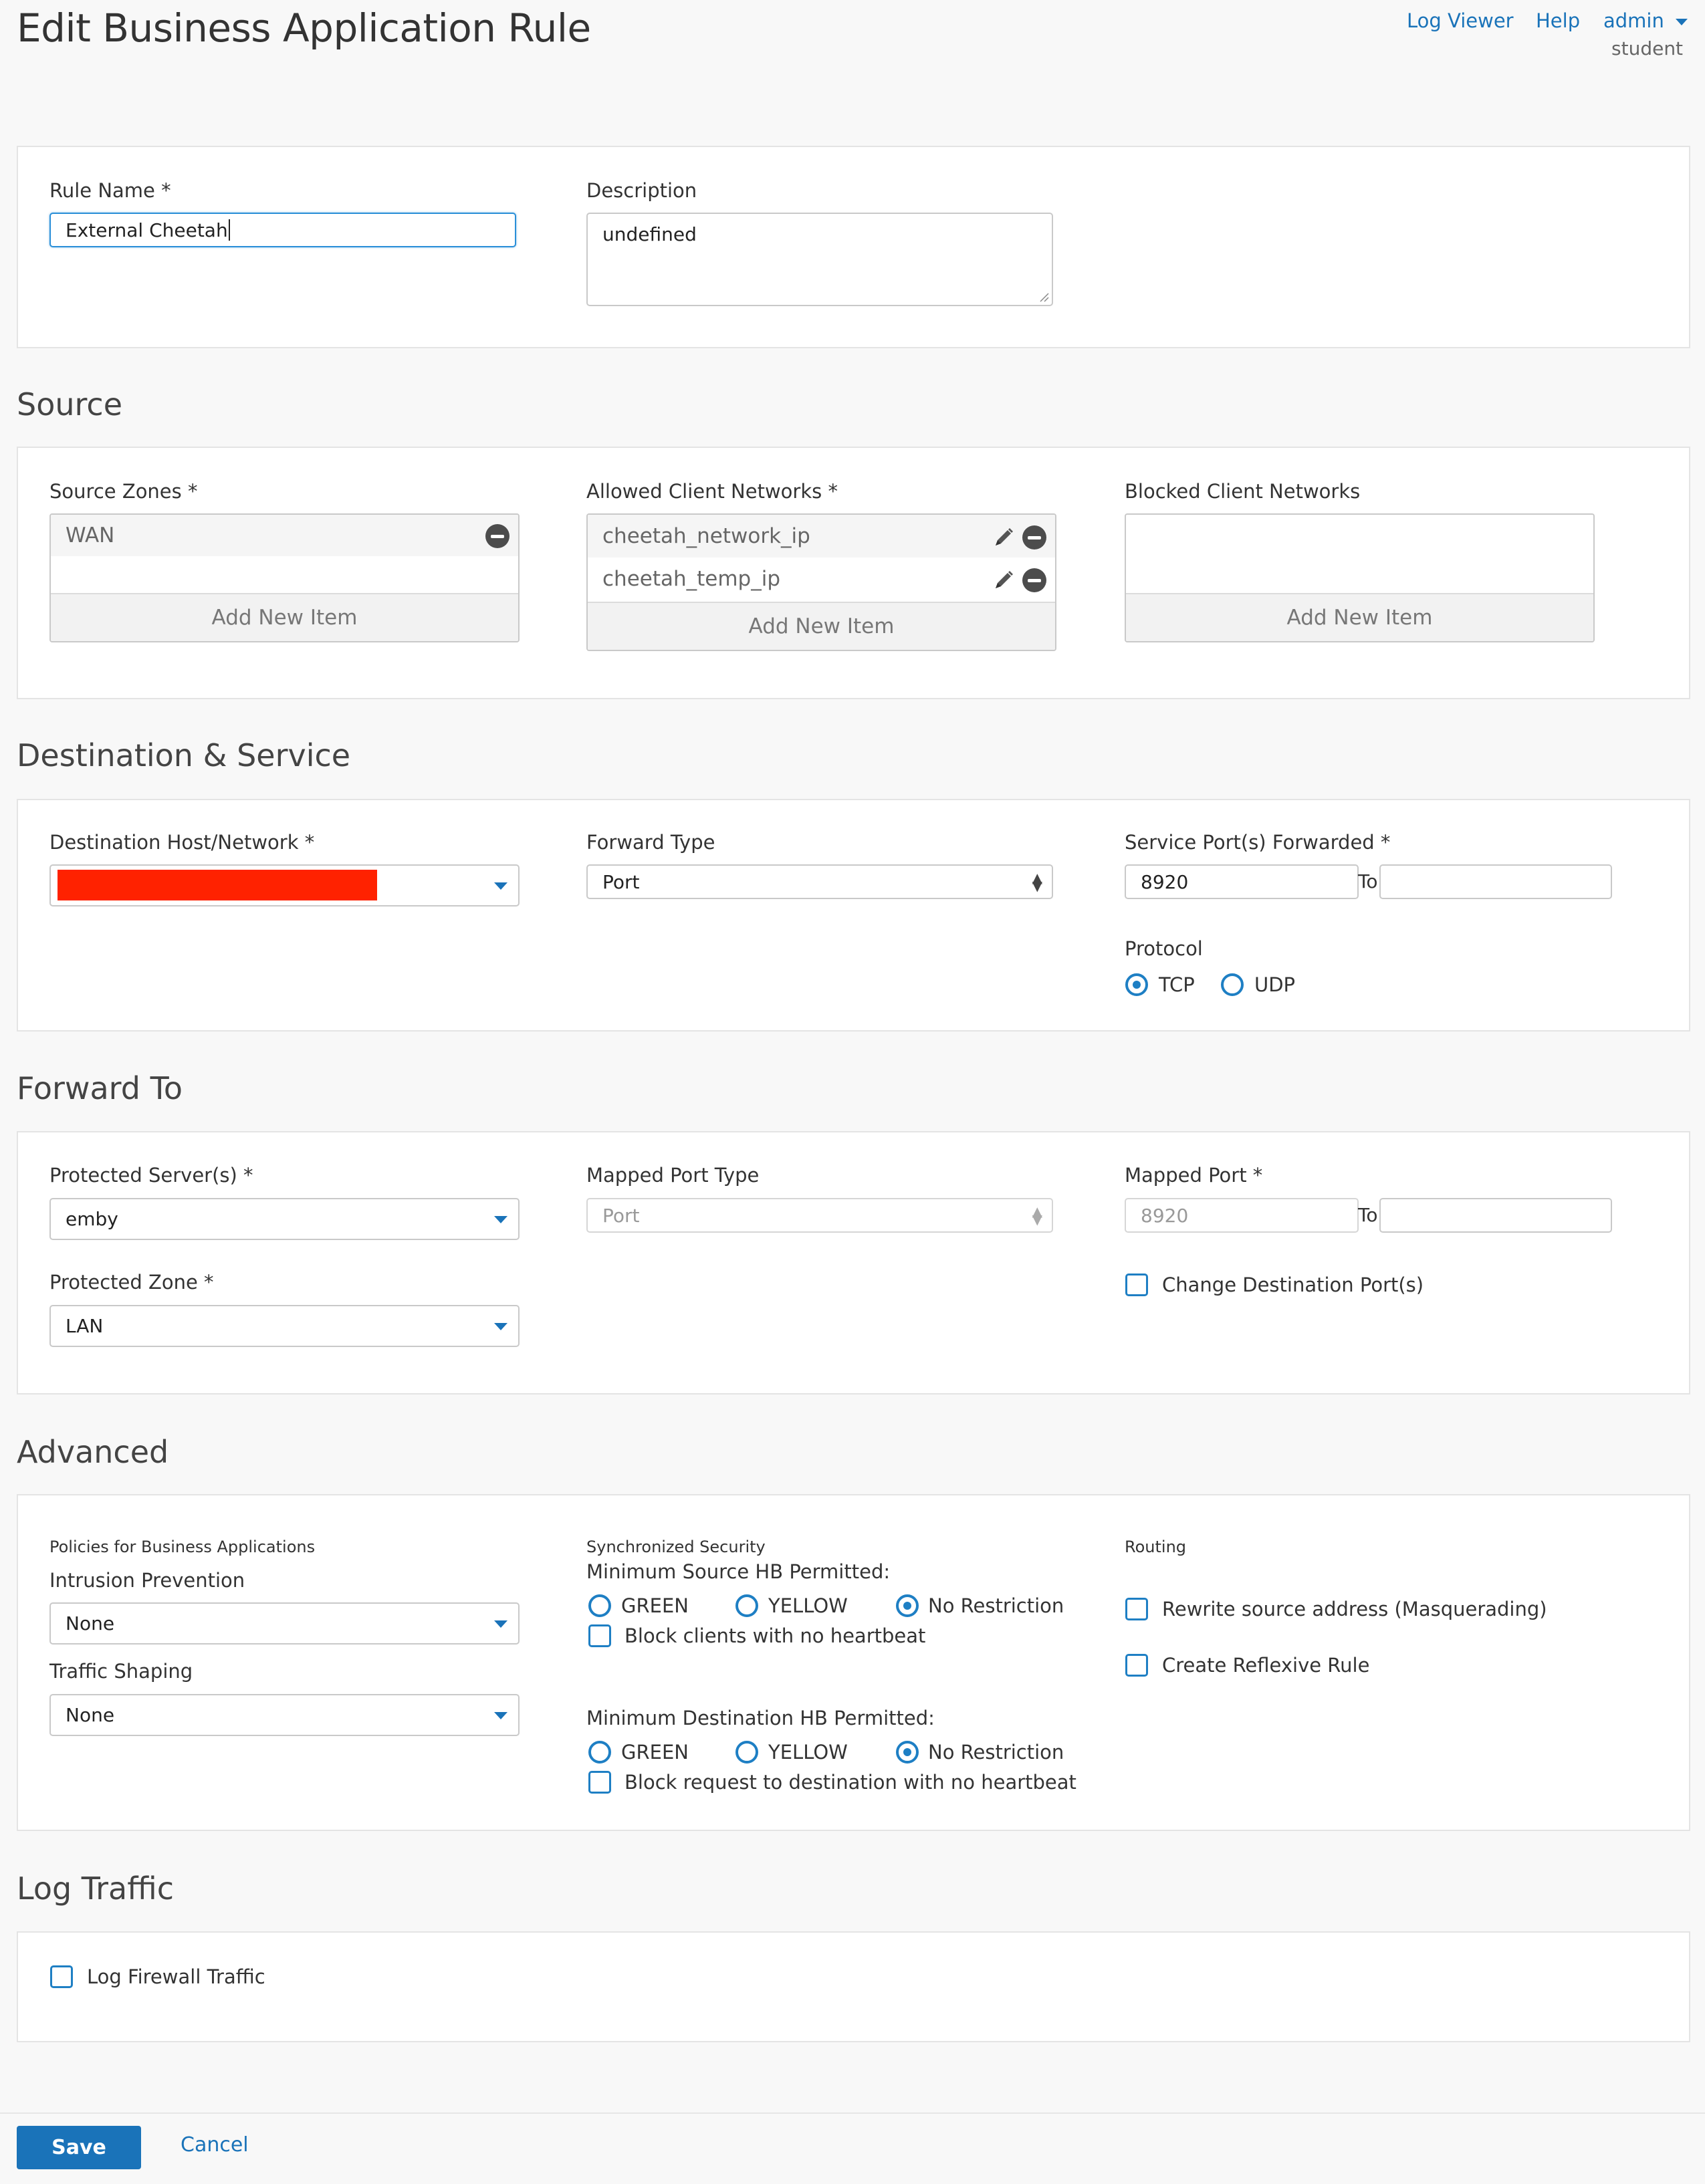 This screenshot has width=1705, height=2184. What do you see at coordinates (284, 1623) in the screenshot?
I see `ips-select: None` at bounding box center [284, 1623].